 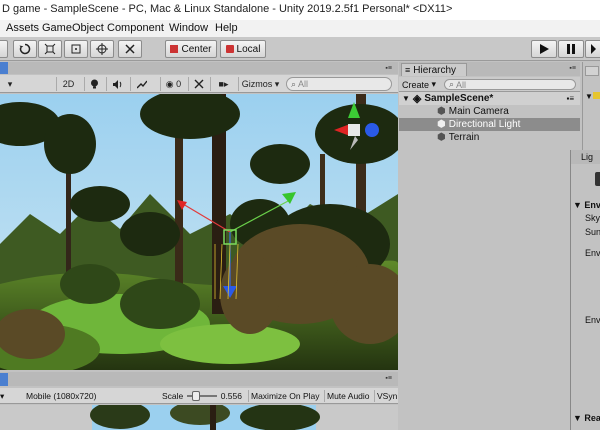 I want to click on mode-2d-toggle: 2D, so click(x=68, y=84).